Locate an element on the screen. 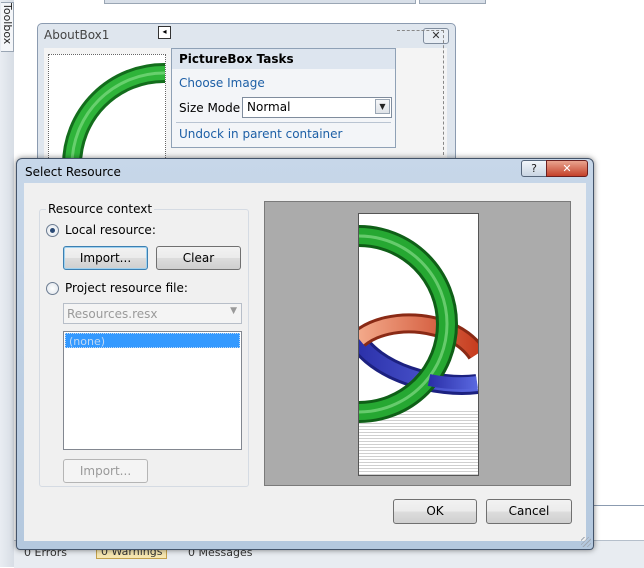 The image size is (644, 568). clear-button: Clear is located at coordinates (198, 258).